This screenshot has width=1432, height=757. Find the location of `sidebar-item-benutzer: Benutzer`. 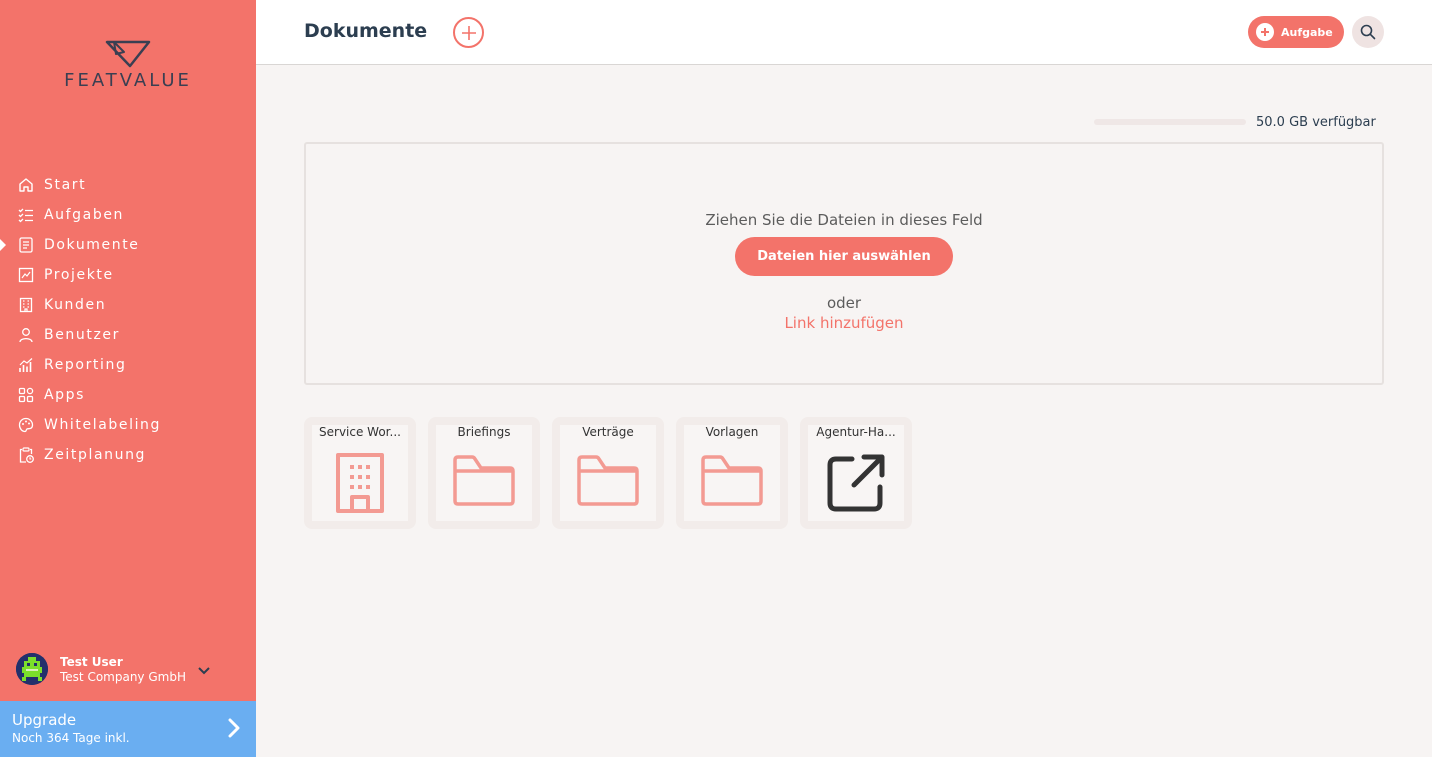

sidebar-item-benutzer: Benutzer is located at coordinates (128, 335).